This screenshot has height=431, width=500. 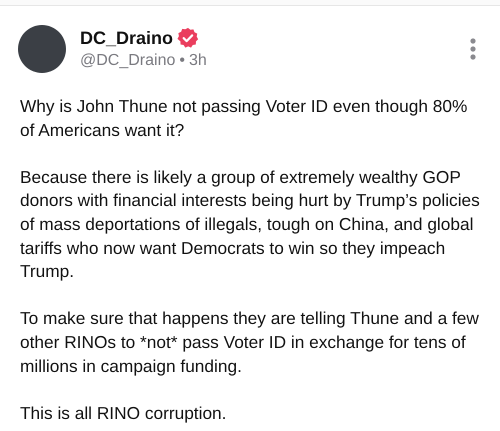 What do you see at coordinates (124, 413) in the screenshot?
I see `post-paragraph: This is all RINO corruption.` at bounding box center [124, 413].